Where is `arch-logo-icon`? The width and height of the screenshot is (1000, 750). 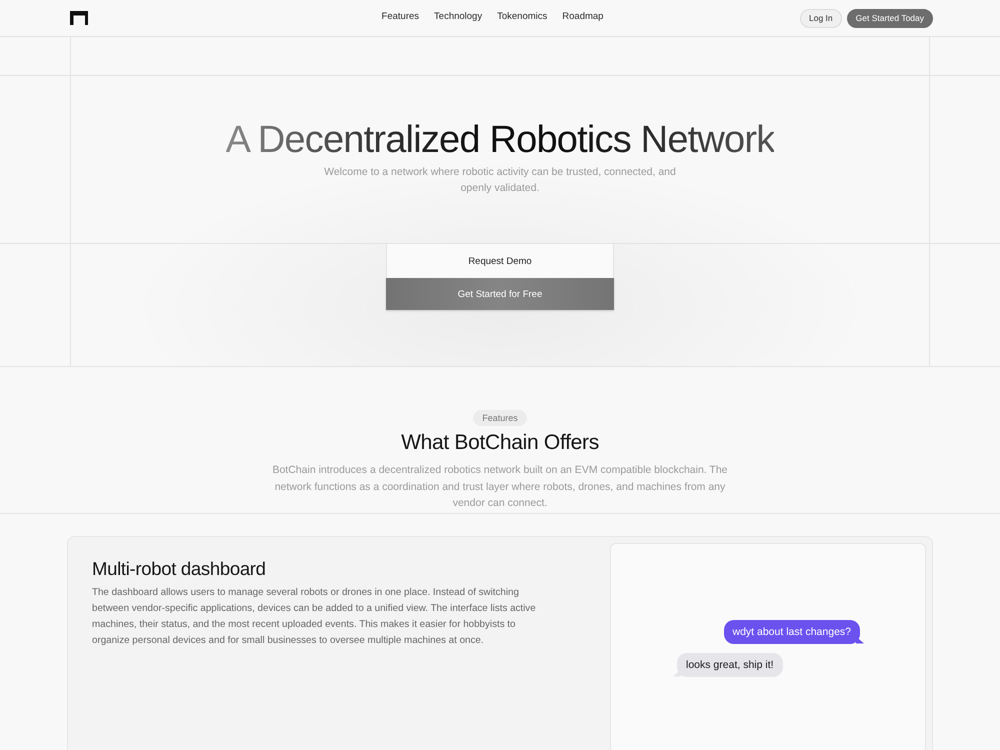 arch-logo-icon is located at coordinates (79, 18).